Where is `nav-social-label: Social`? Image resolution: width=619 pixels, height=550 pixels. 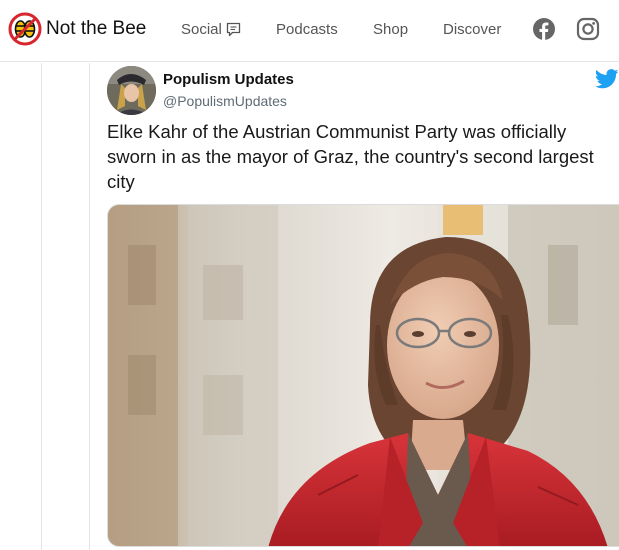 nav-social-label: Social is located at coordinates (201, 29).